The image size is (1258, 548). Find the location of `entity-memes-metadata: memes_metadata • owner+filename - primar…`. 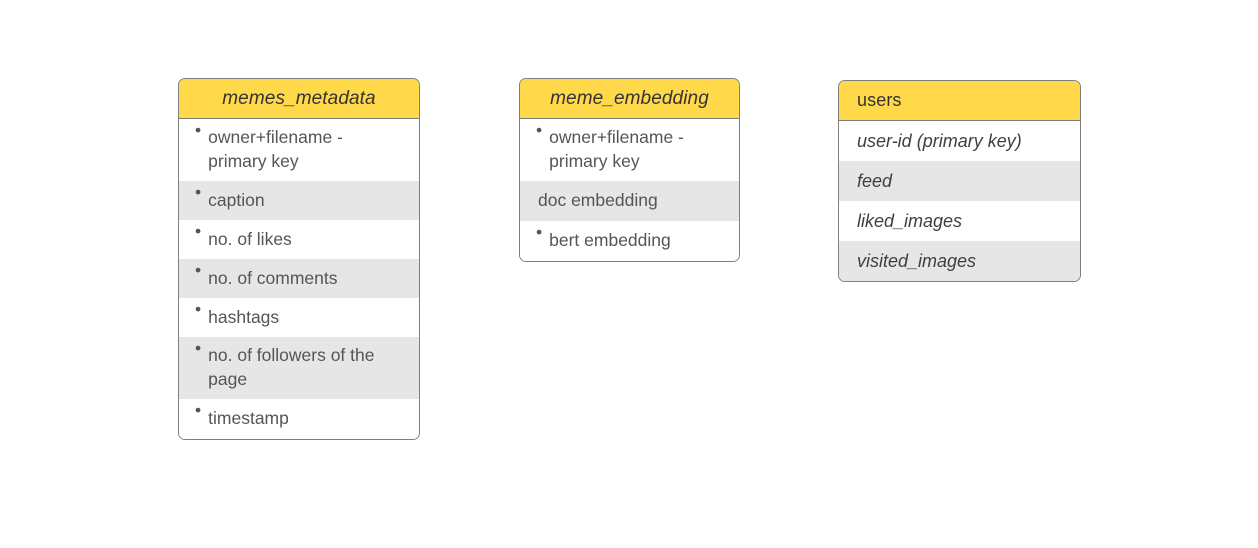

entity-memes-metadata: memes_metadata • owner+filename - primar… is located at coordinates (299, 259).